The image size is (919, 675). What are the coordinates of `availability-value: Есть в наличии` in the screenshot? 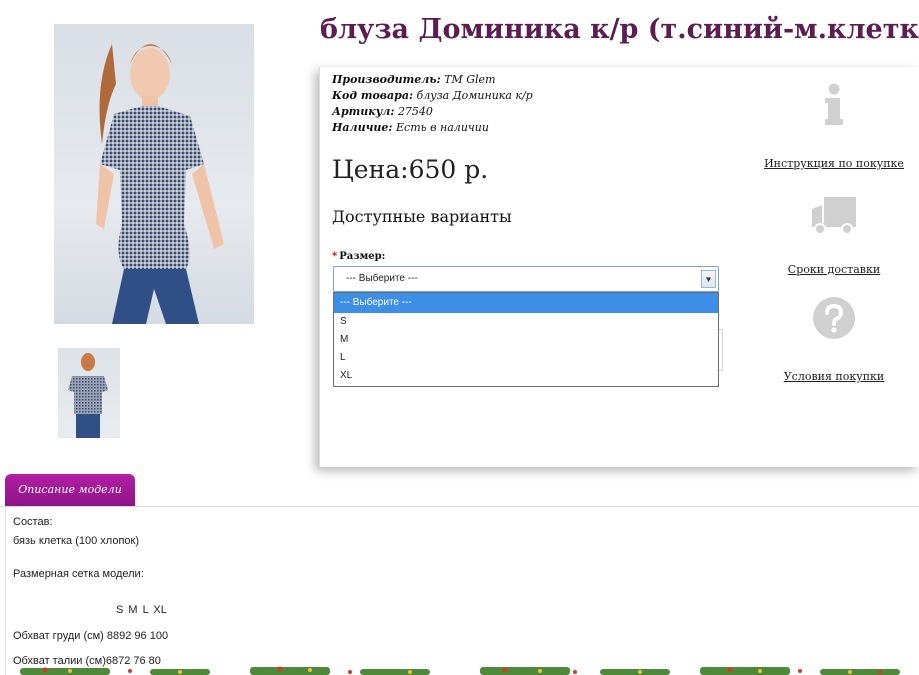 It's located at (442, 127).